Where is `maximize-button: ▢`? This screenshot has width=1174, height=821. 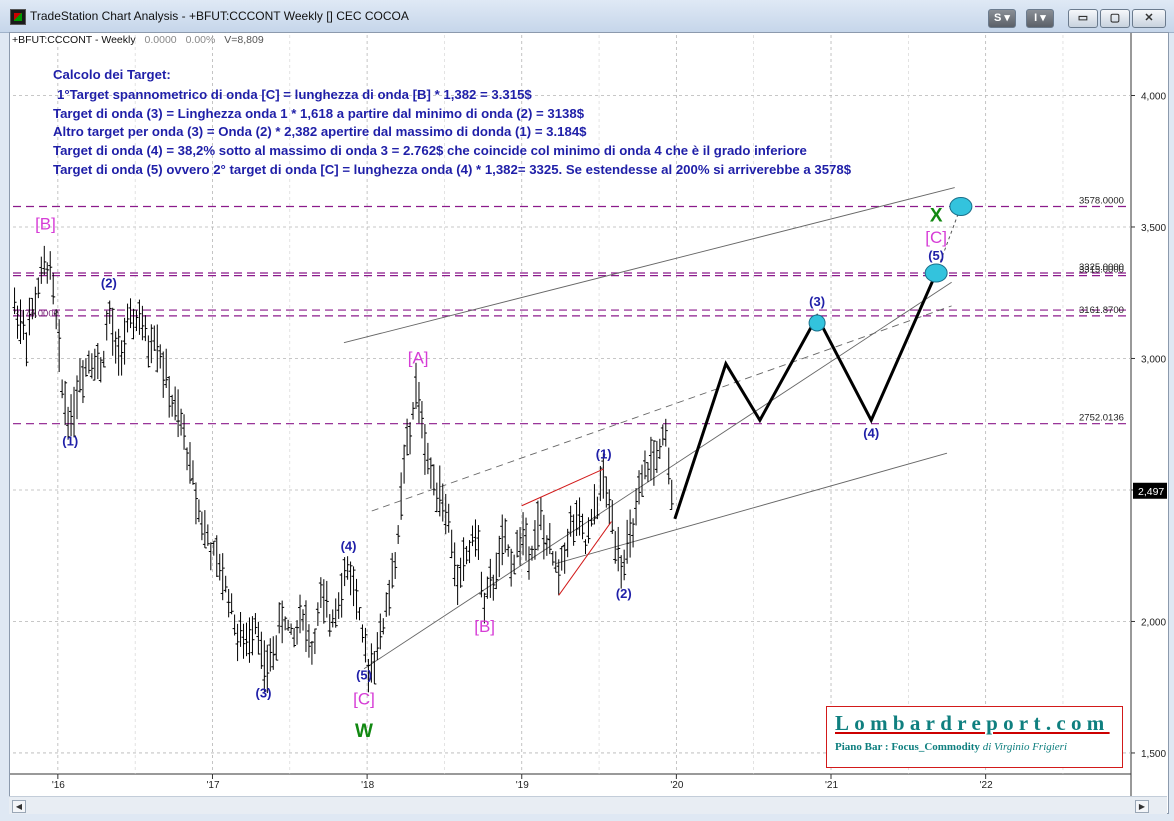
maximize-button: ▢ is located at coordinates (1115, 18).